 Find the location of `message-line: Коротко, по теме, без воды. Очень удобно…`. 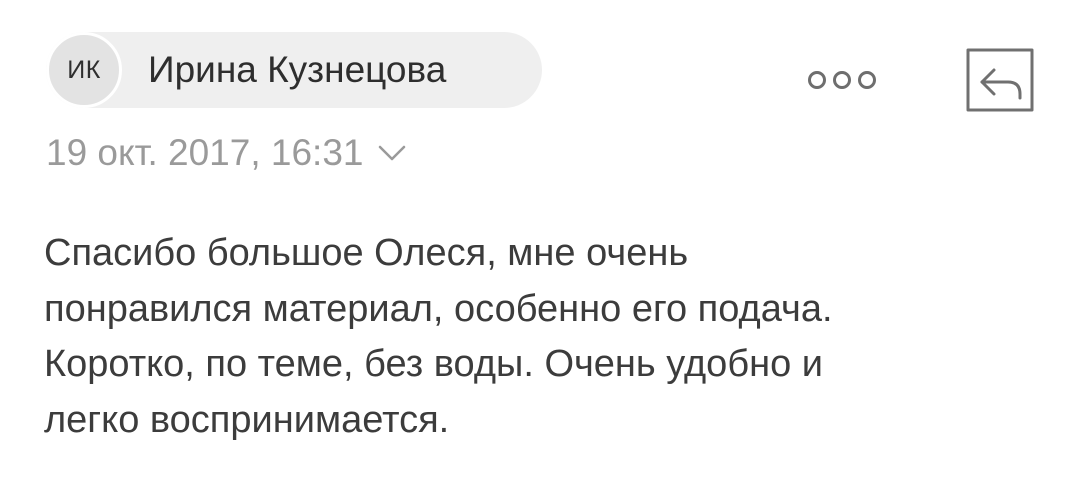

message-line: Коротко, по теме, без воды. Очень удобно… is located at coordinates (433, 364).